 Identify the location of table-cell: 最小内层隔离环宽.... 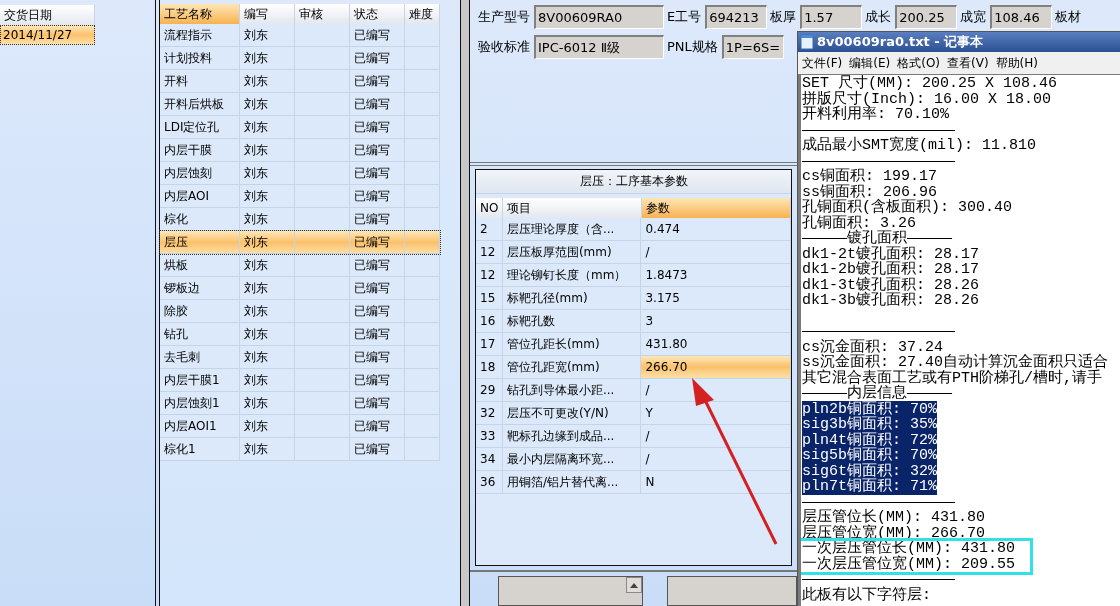
(572, 459).